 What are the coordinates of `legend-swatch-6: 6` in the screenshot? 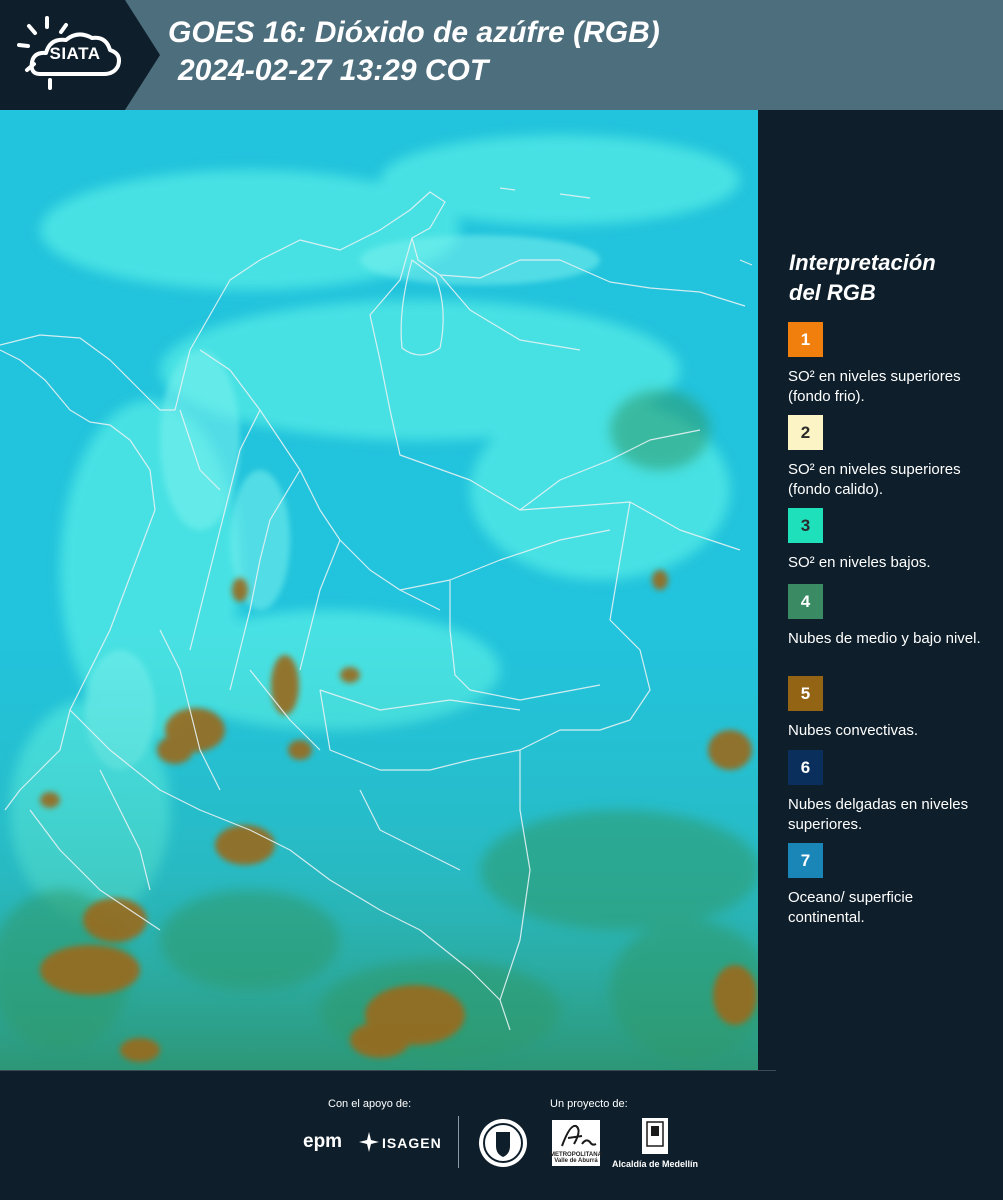 It's located at (805, 767).